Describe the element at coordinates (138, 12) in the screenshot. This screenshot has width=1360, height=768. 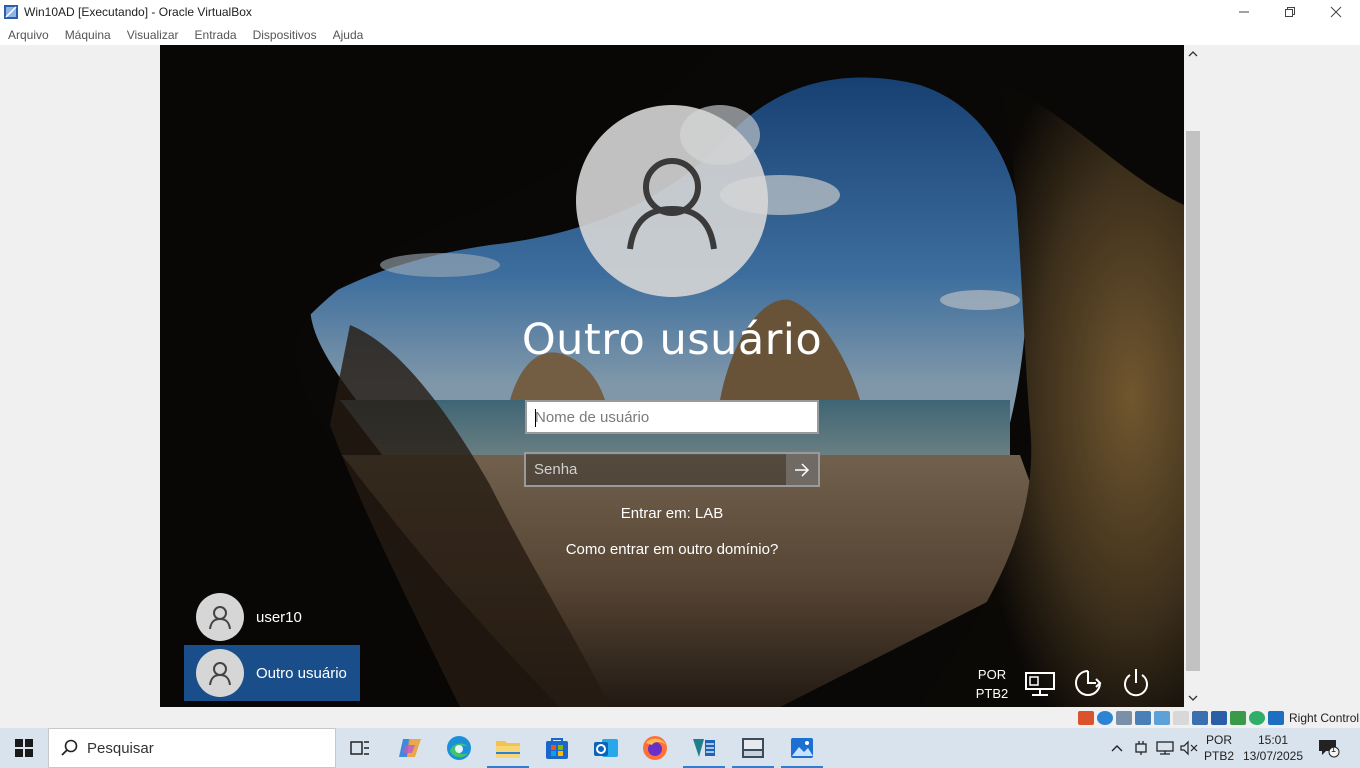
I see `window-title: Win10AD [Executando] - Oracle VirtualBox` at that location.